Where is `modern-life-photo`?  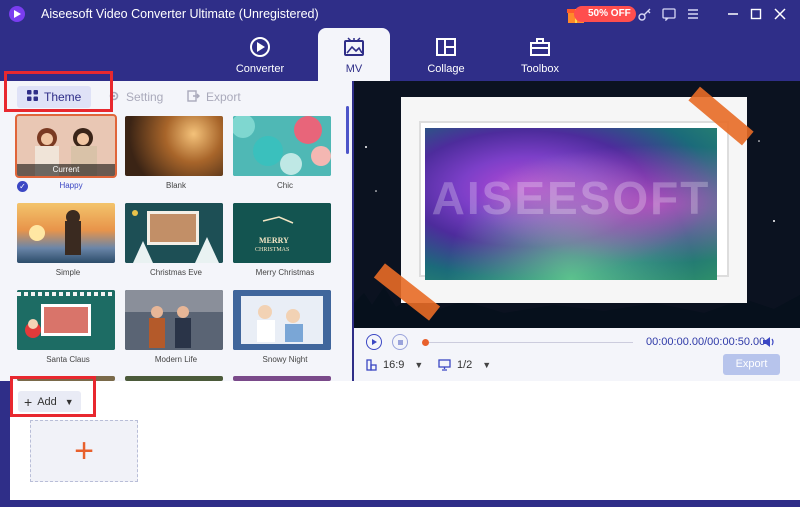
modern-life-photo is located at coordinates (174, 320).